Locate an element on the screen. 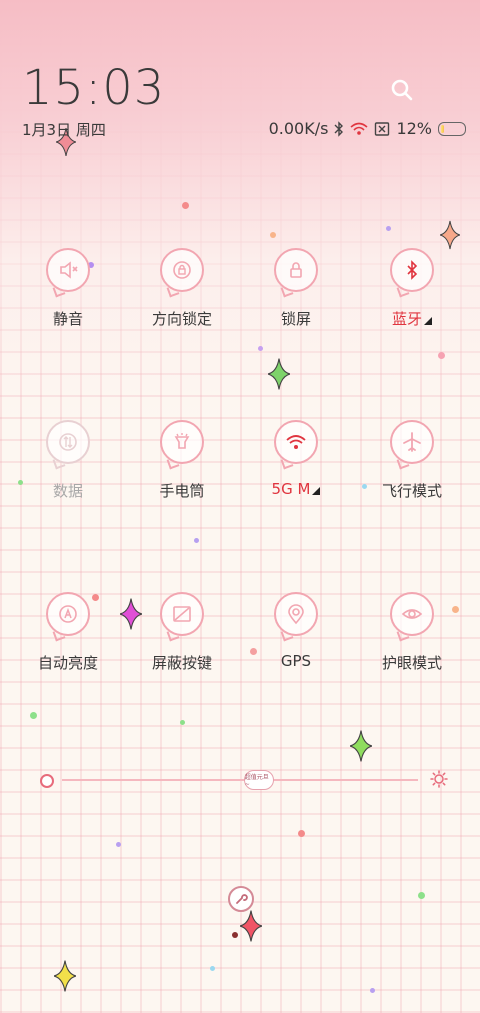  mute-icon is located at coordinates (68, 270).